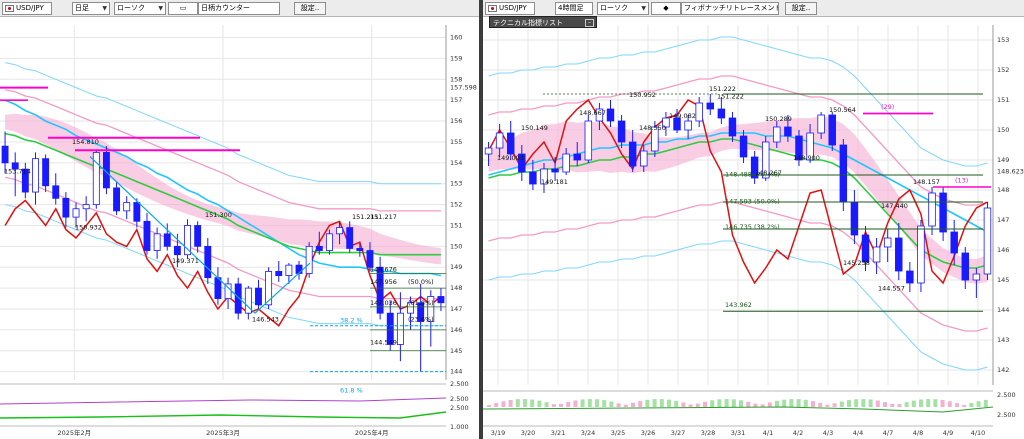 This screenshot has width=1024, height=439. Describe the element at coordinates (528, 433) in the screenshot. I see `date-tick-label: 3/20` at that location.